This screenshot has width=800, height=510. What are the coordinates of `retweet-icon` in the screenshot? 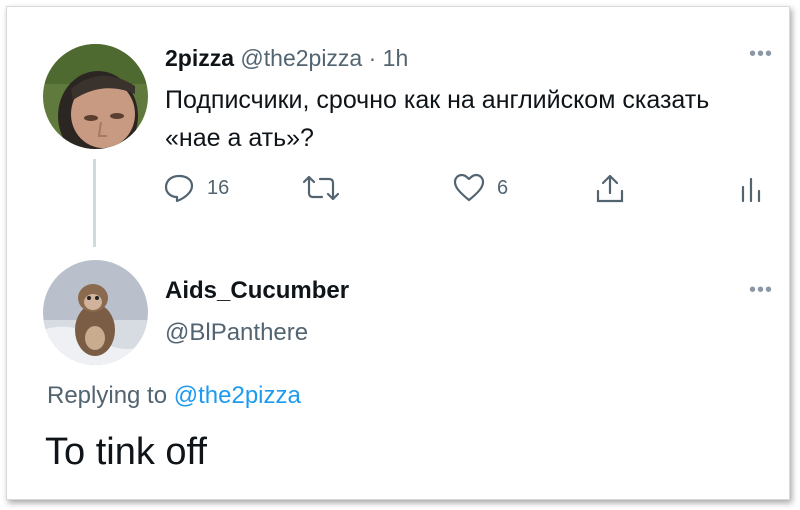 It's located at (321, 188).